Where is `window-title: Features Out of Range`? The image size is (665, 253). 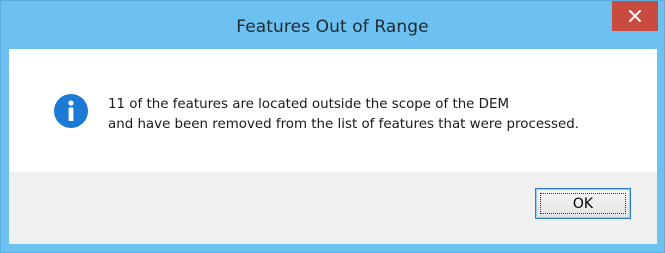 window-title: Features Out of Range is located at coordinates (332, 27).